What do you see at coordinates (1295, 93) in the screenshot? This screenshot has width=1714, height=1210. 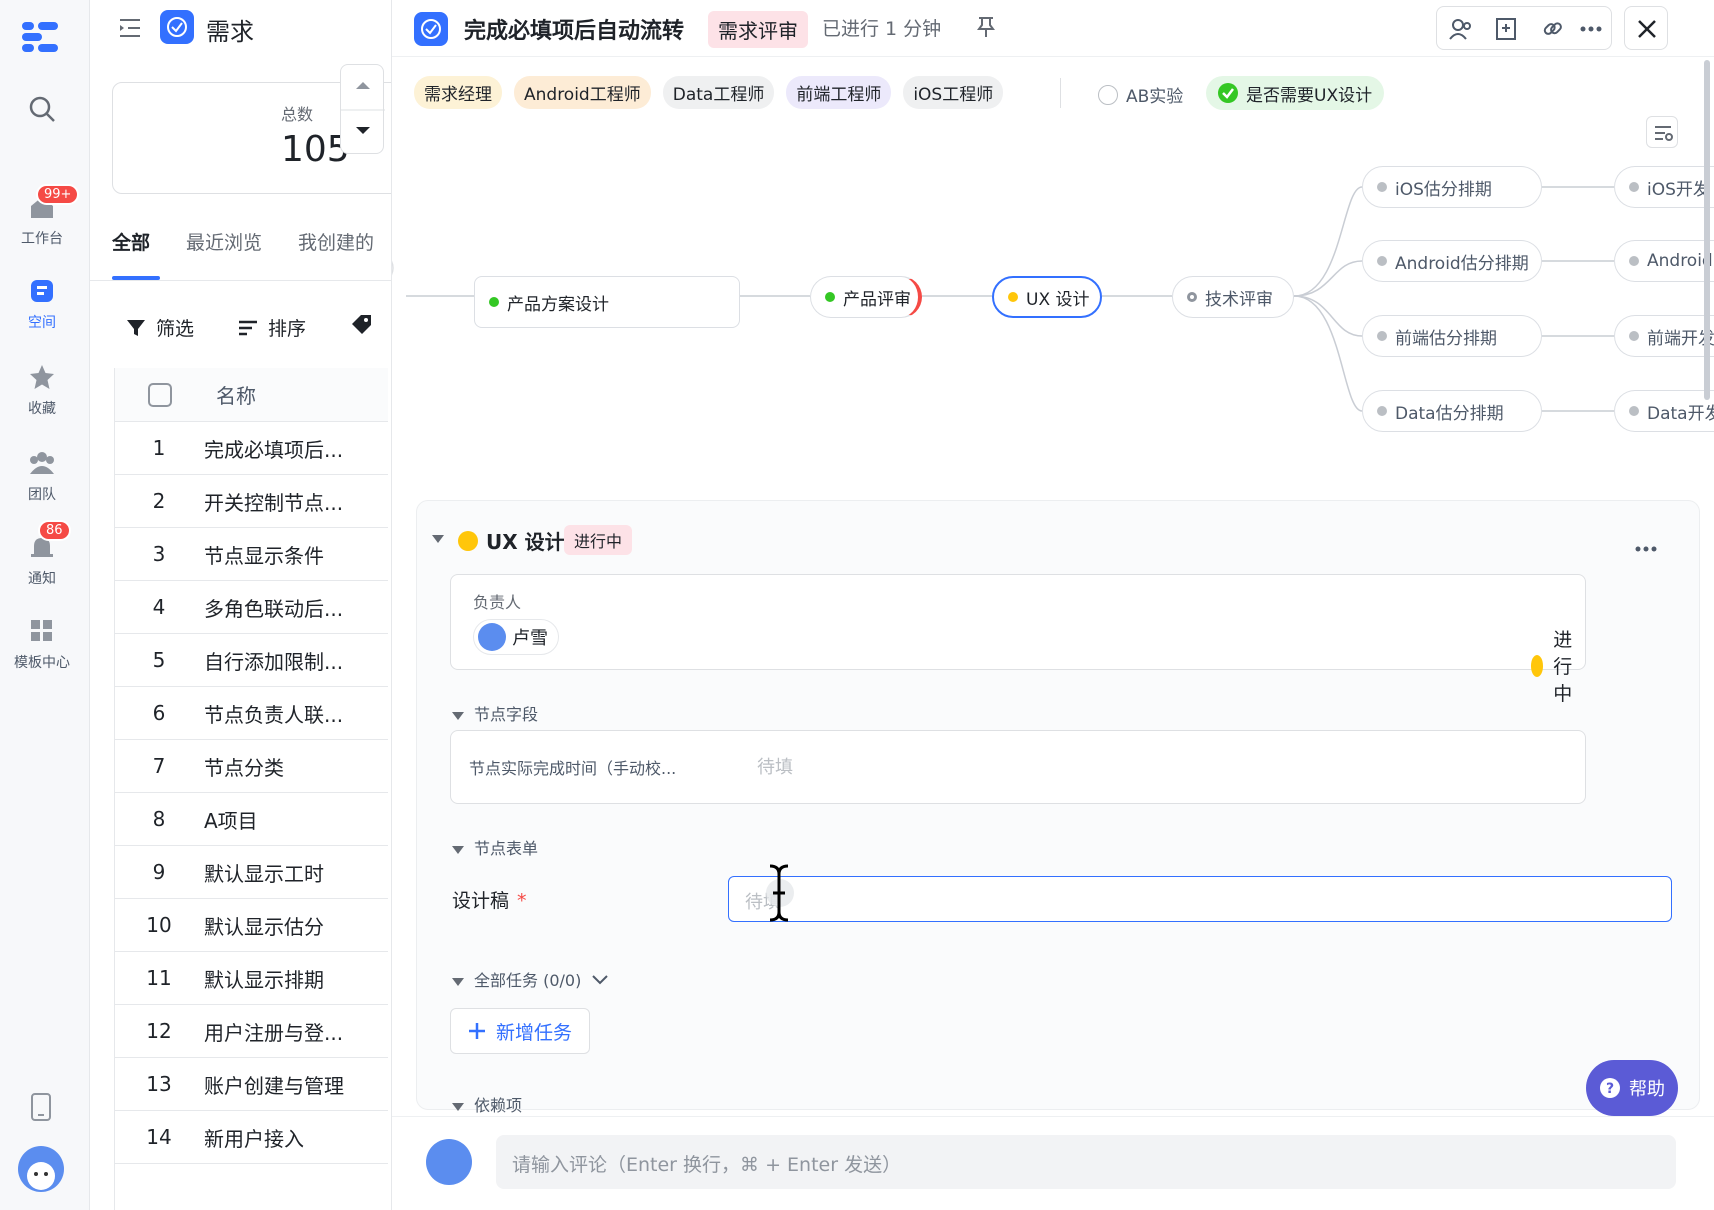 I see `ux-design-toggle: 是否需要UX设计` at bounding box center [1295, 93].